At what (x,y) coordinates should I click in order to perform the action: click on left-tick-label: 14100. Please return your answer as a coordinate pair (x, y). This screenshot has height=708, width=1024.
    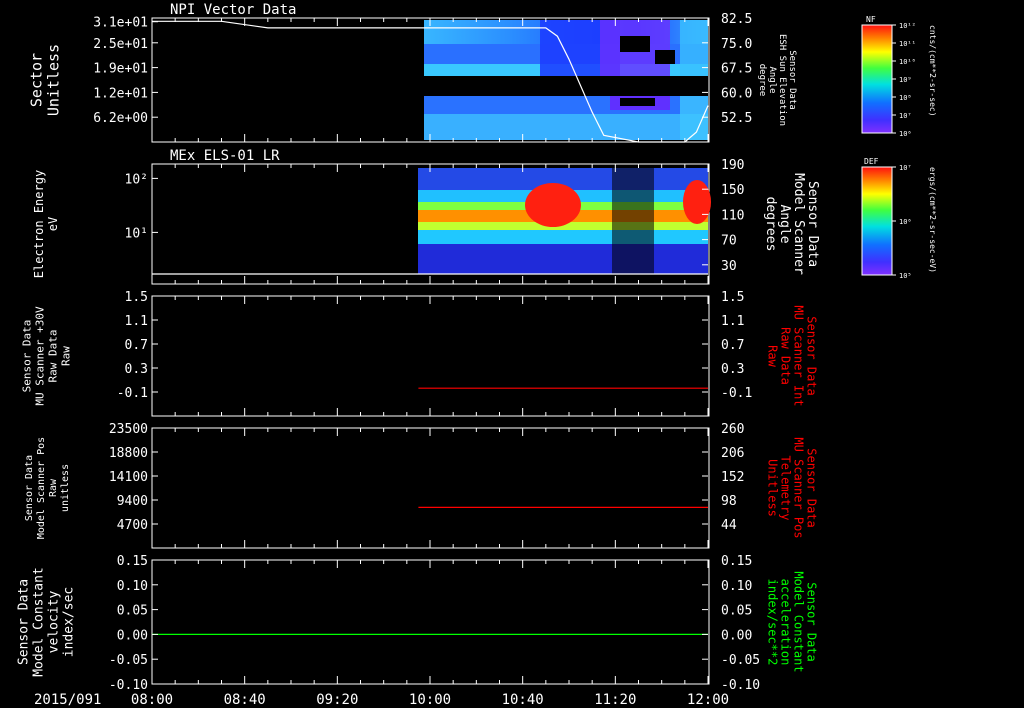
    Looking at the image, I should click on (128, 477).